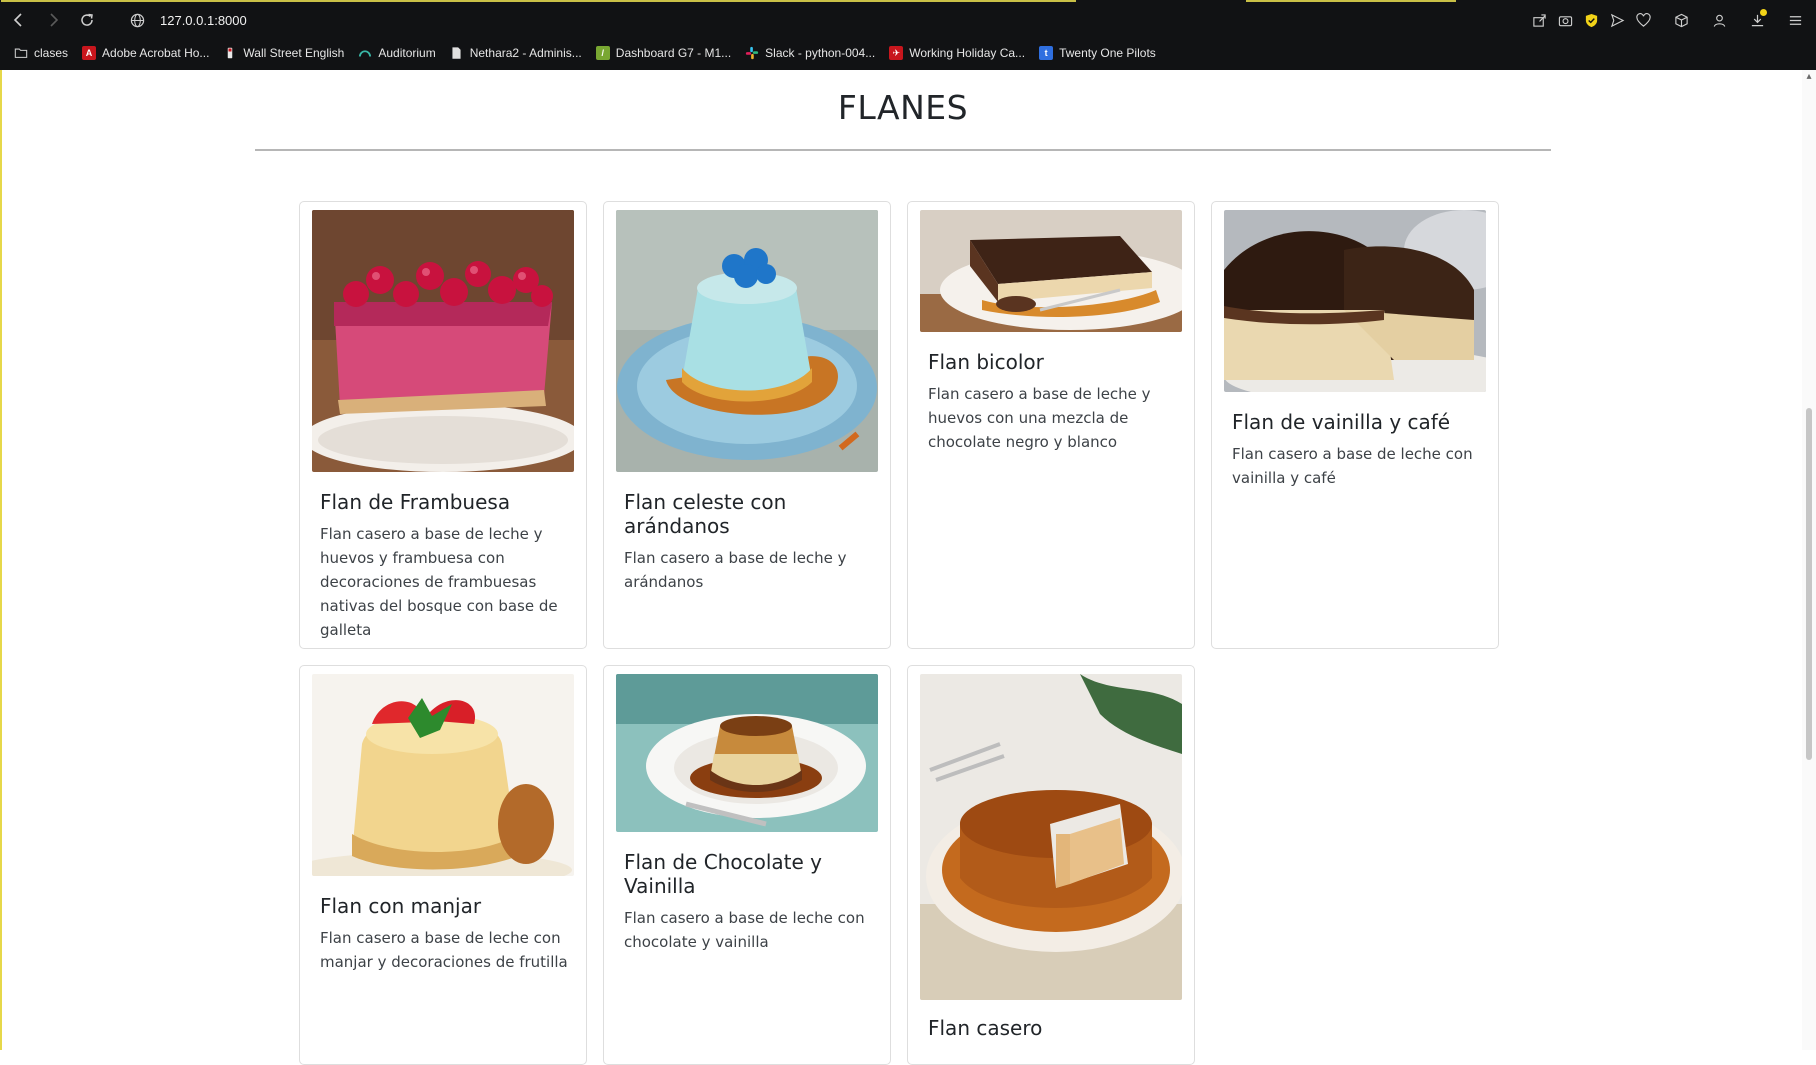  I want to click on back-button, so click(19, 20).